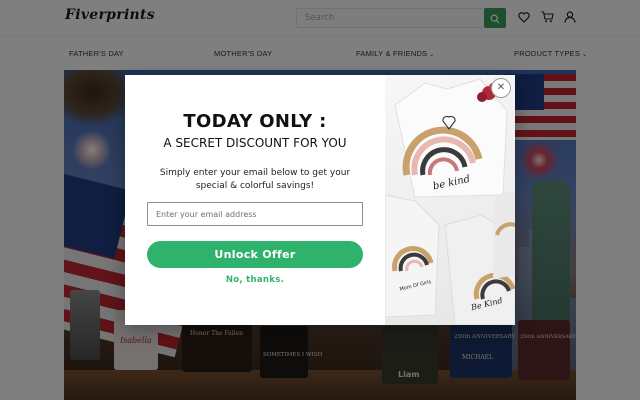 The width and height of the screenshot is (640, 400). I want to click on no-thanks-link: No, thanks., so click(255, 280).